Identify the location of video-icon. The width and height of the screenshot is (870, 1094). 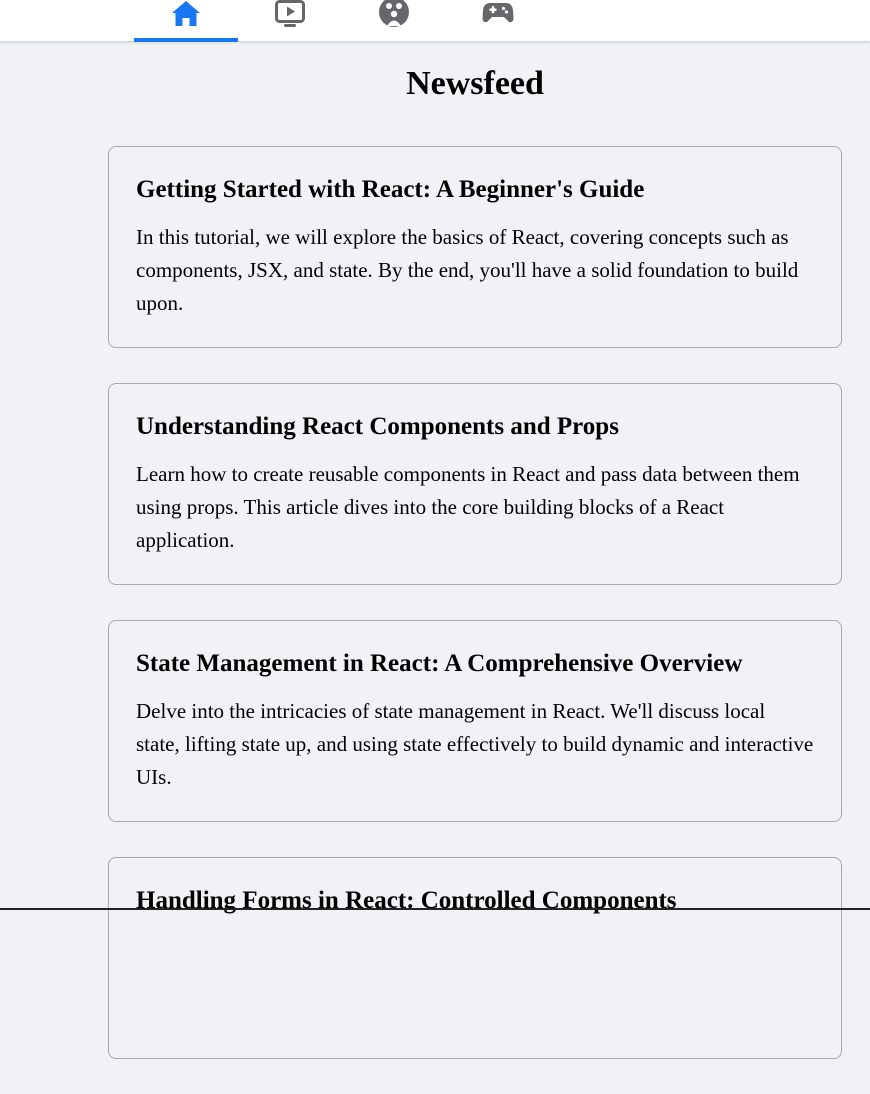
(290, 13).